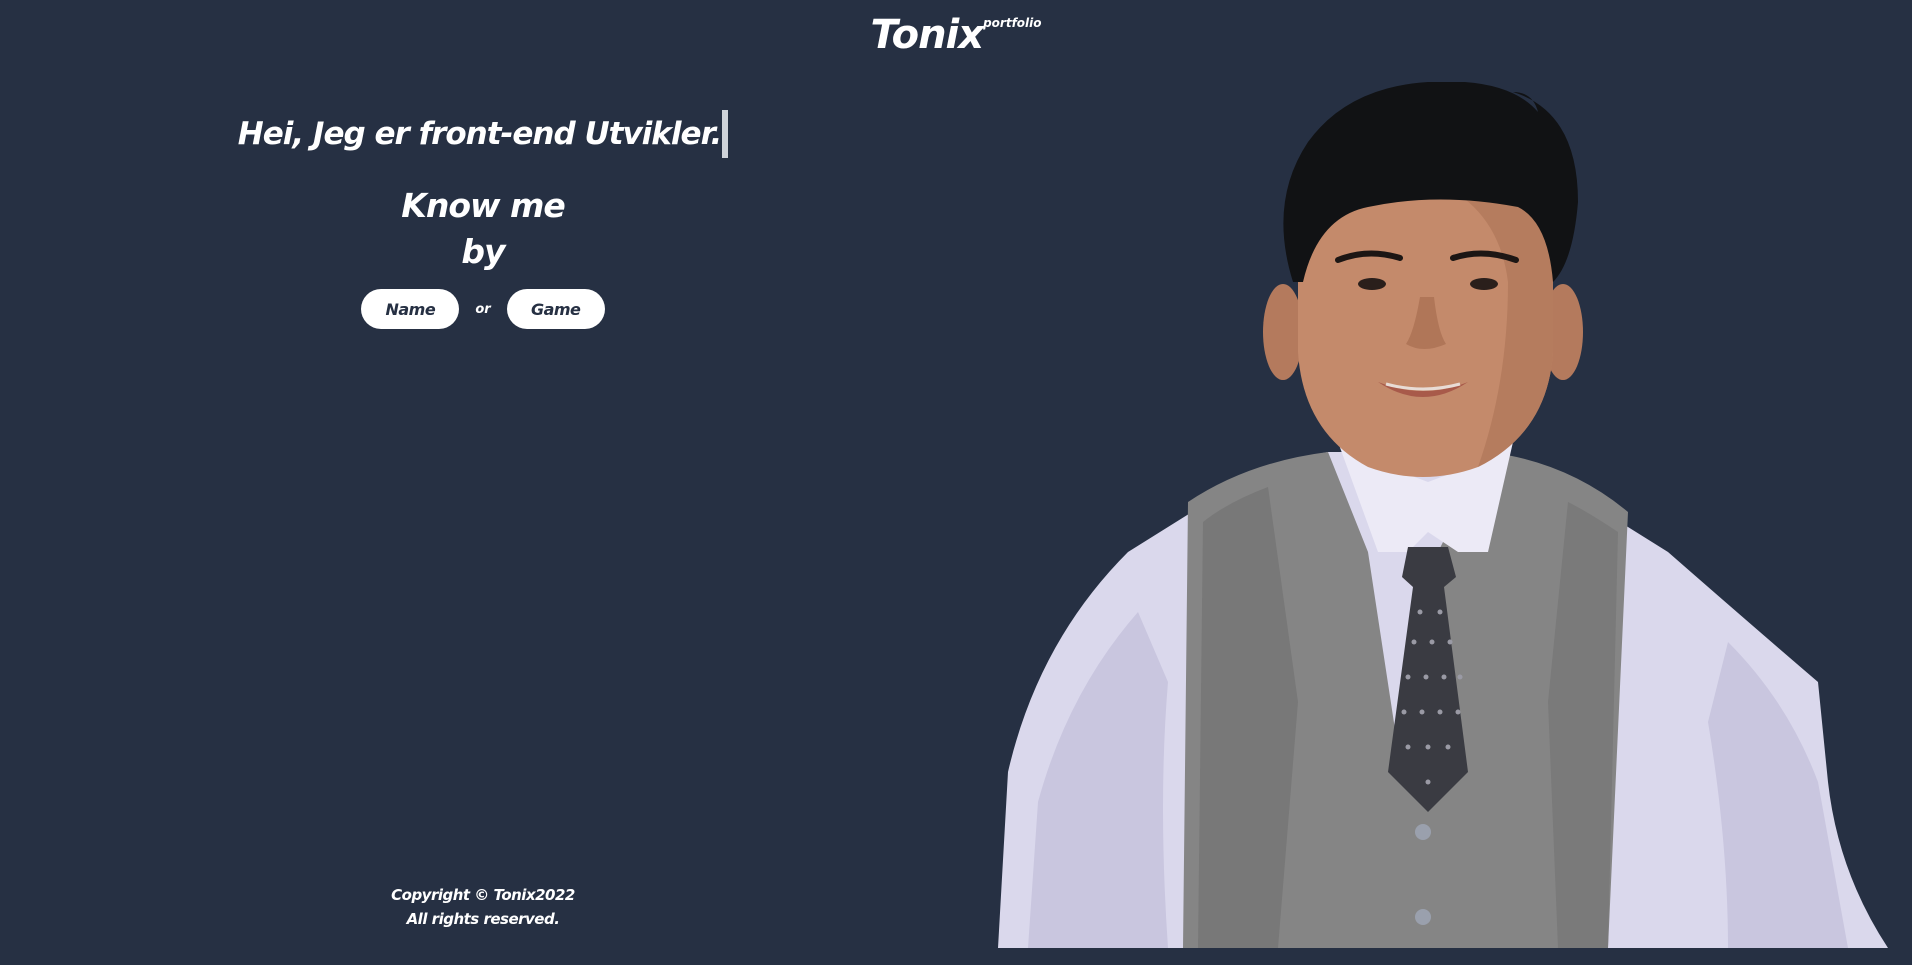 This screenshot has width=1912, height=965. What do you see at coordinates (483, 251) in the screenshot?
I see `by-line: by` at bounding box center [483, 251].